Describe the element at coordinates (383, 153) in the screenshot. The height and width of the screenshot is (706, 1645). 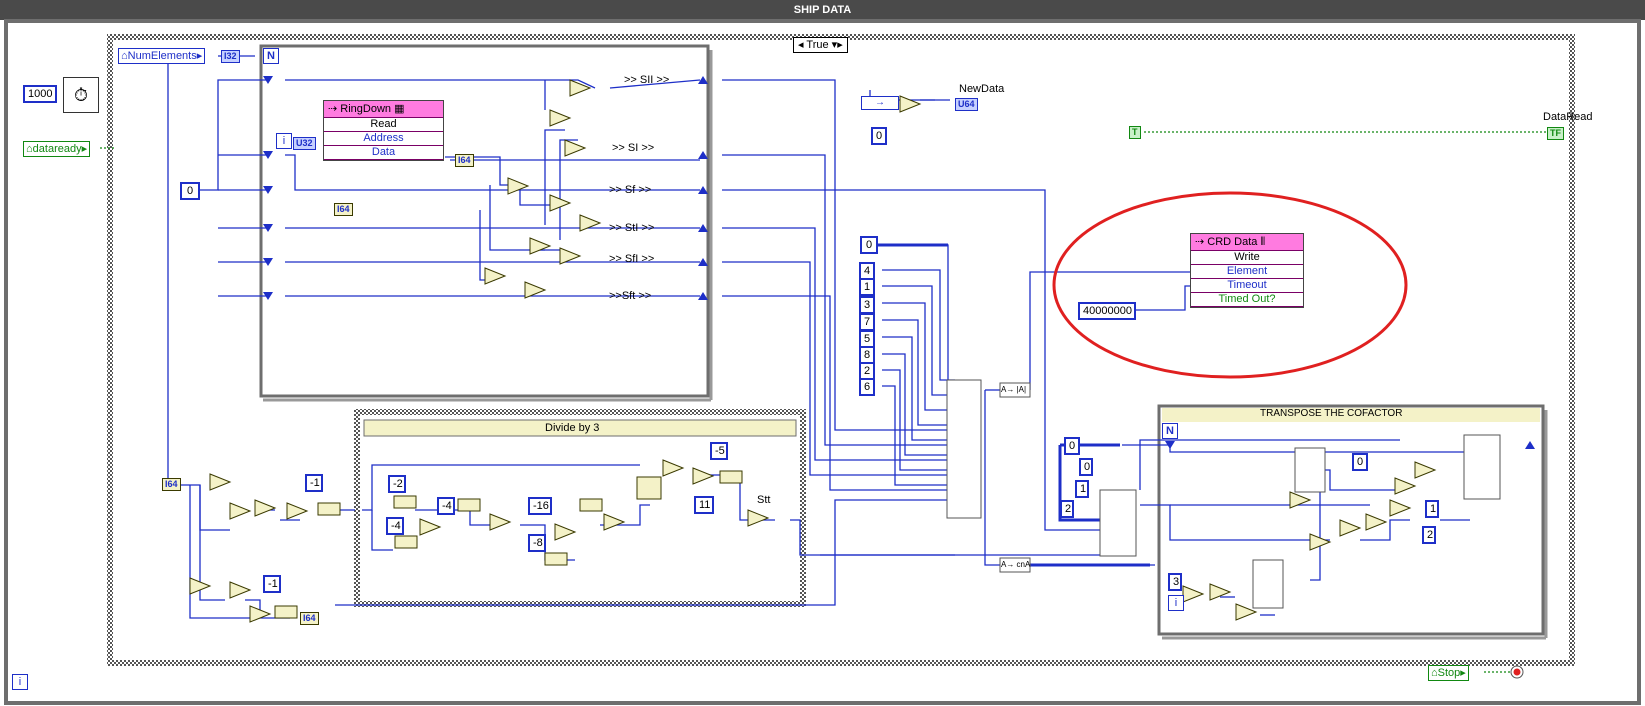
I see `ringdown-data: Data` at that location.